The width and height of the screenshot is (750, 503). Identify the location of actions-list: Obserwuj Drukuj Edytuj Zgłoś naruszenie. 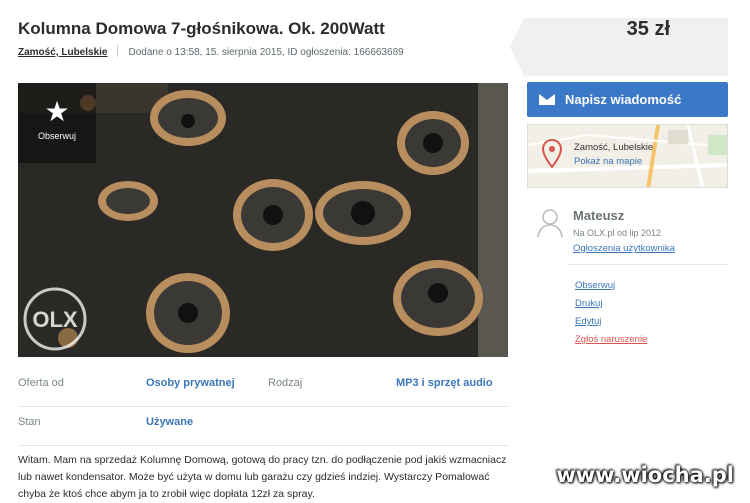
(611, 313).